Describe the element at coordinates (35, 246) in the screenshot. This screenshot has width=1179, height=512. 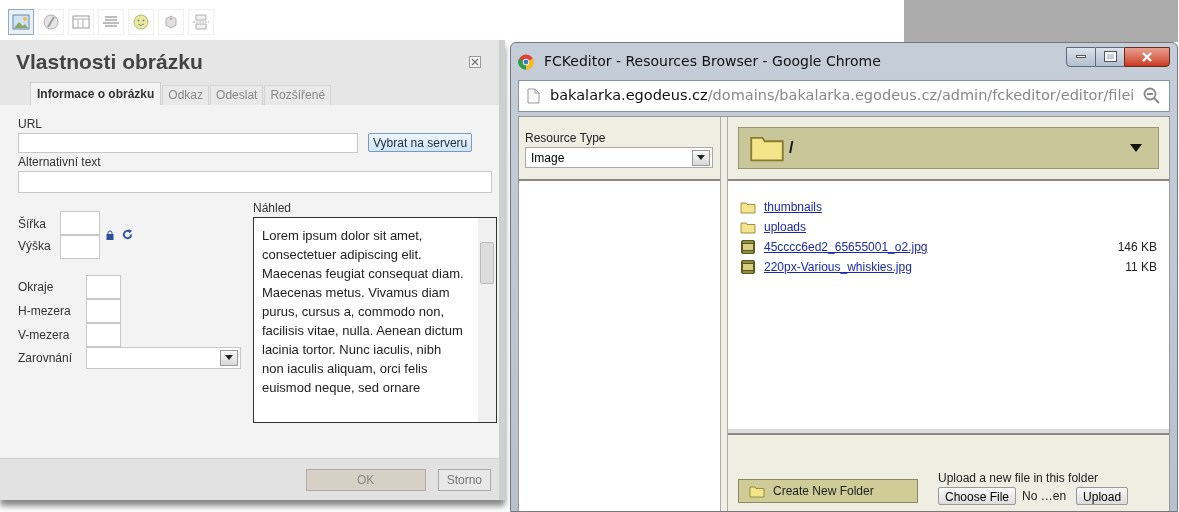
I see `field-label: Výška` at that location.